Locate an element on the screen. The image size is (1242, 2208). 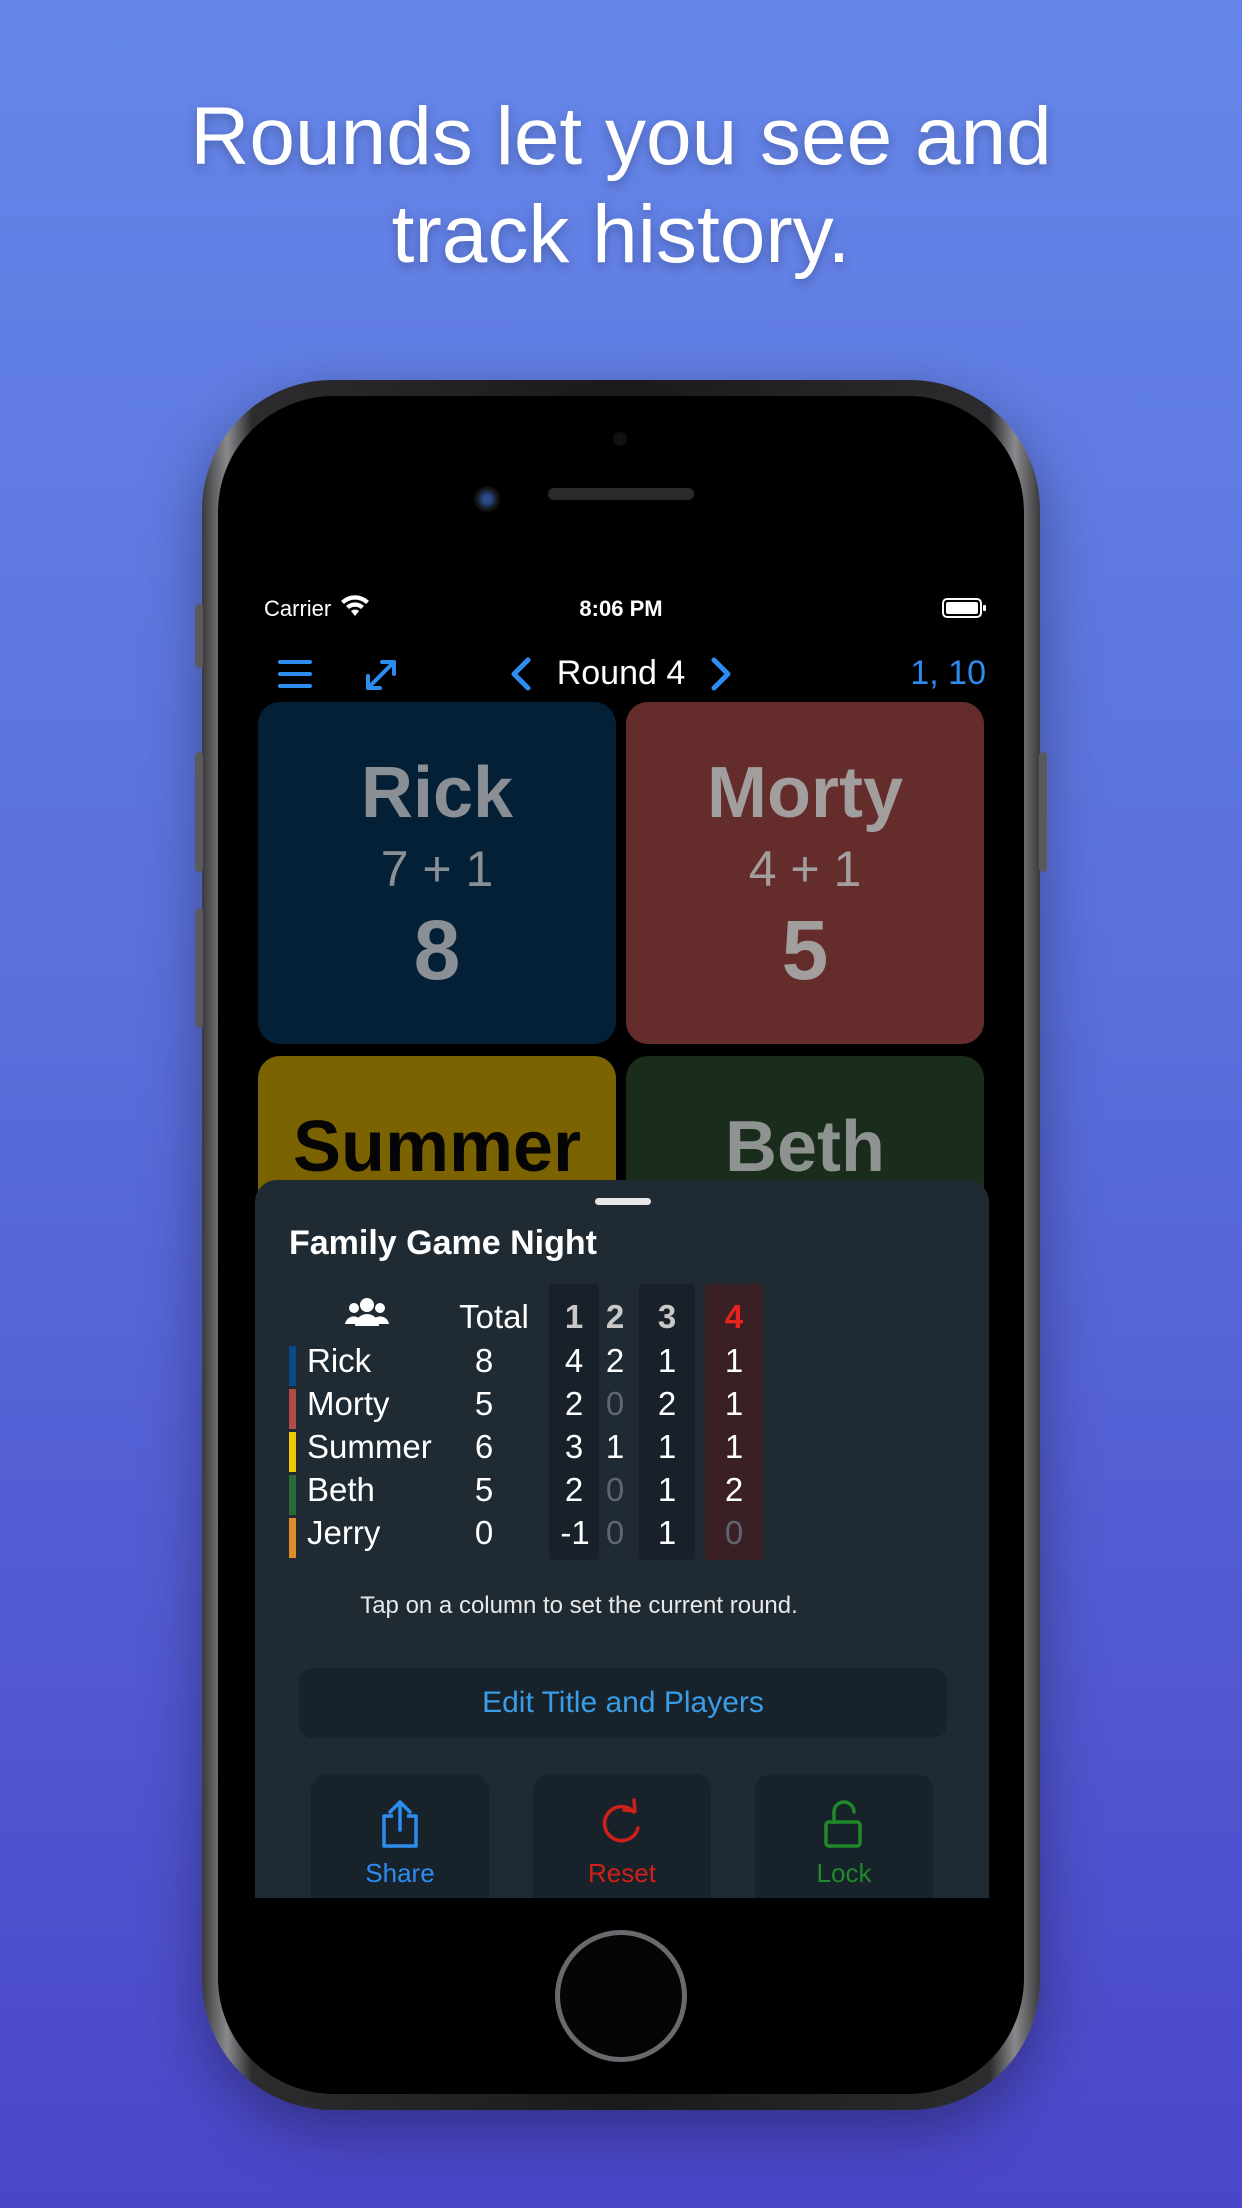
player-name: Jerry is located at coordinates (344, 1532).